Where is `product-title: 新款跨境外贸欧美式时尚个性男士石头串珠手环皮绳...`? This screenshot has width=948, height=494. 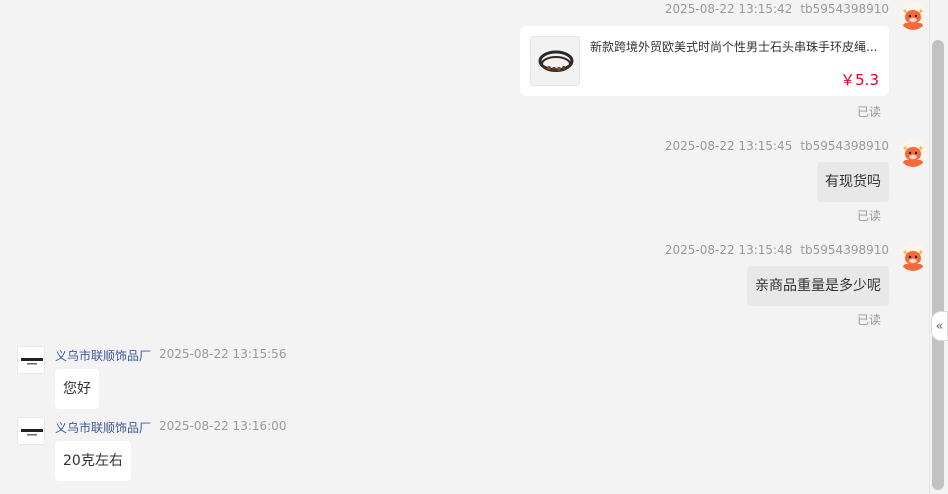 product-title: 新款跨境外贸欧美式时尚个性男士石头串珠手环皮绳... is located at coordinates (735, 46).